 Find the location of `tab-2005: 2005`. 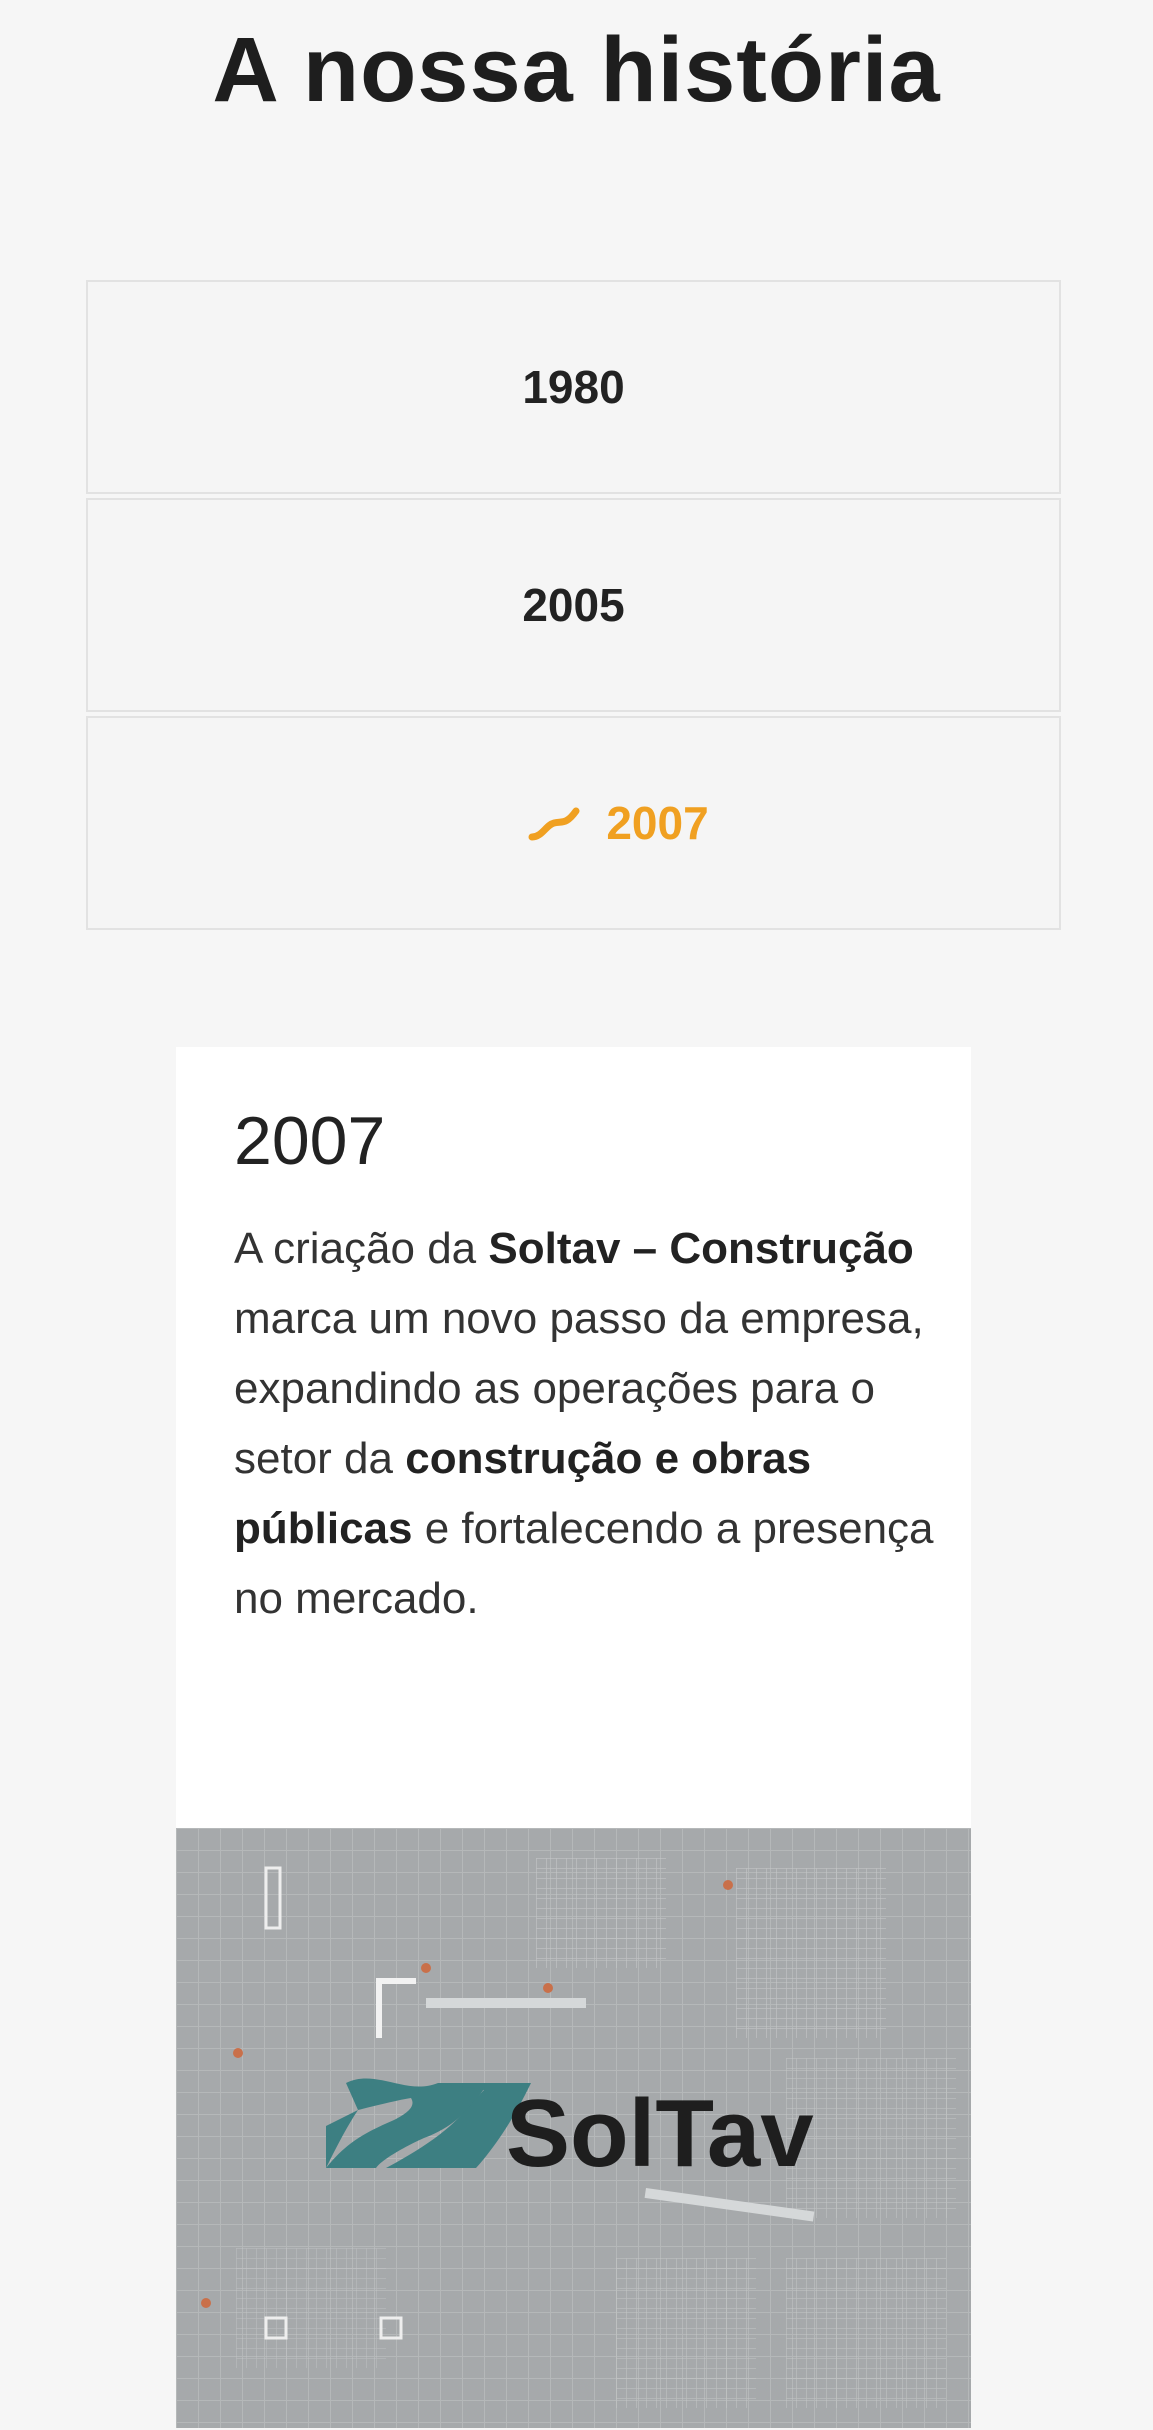

tab-2005: 2005 is located at coordinates (573, 605).